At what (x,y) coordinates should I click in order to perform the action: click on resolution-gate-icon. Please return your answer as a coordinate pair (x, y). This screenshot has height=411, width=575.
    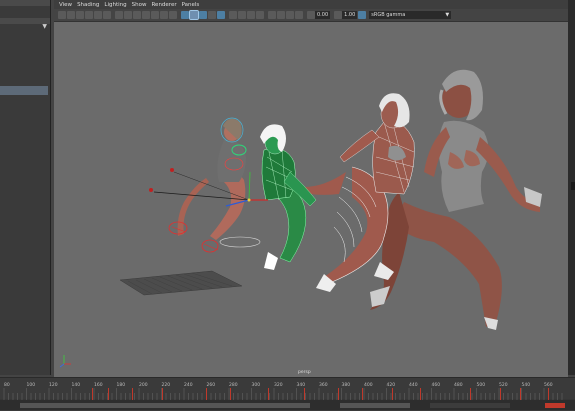
    Looking at the image, I should click on (137, 15).